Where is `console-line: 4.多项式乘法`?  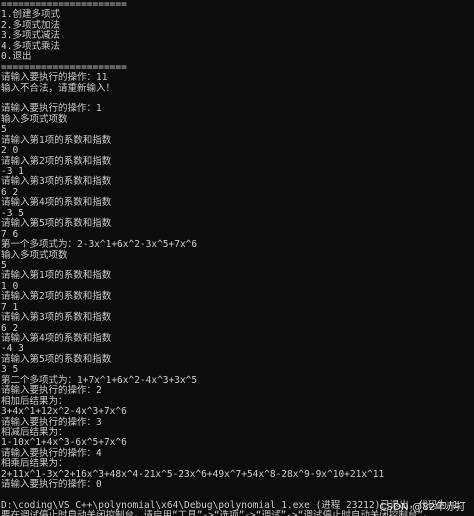
console-line: 4.多项式乘法 is located at coordinates (30, 46).